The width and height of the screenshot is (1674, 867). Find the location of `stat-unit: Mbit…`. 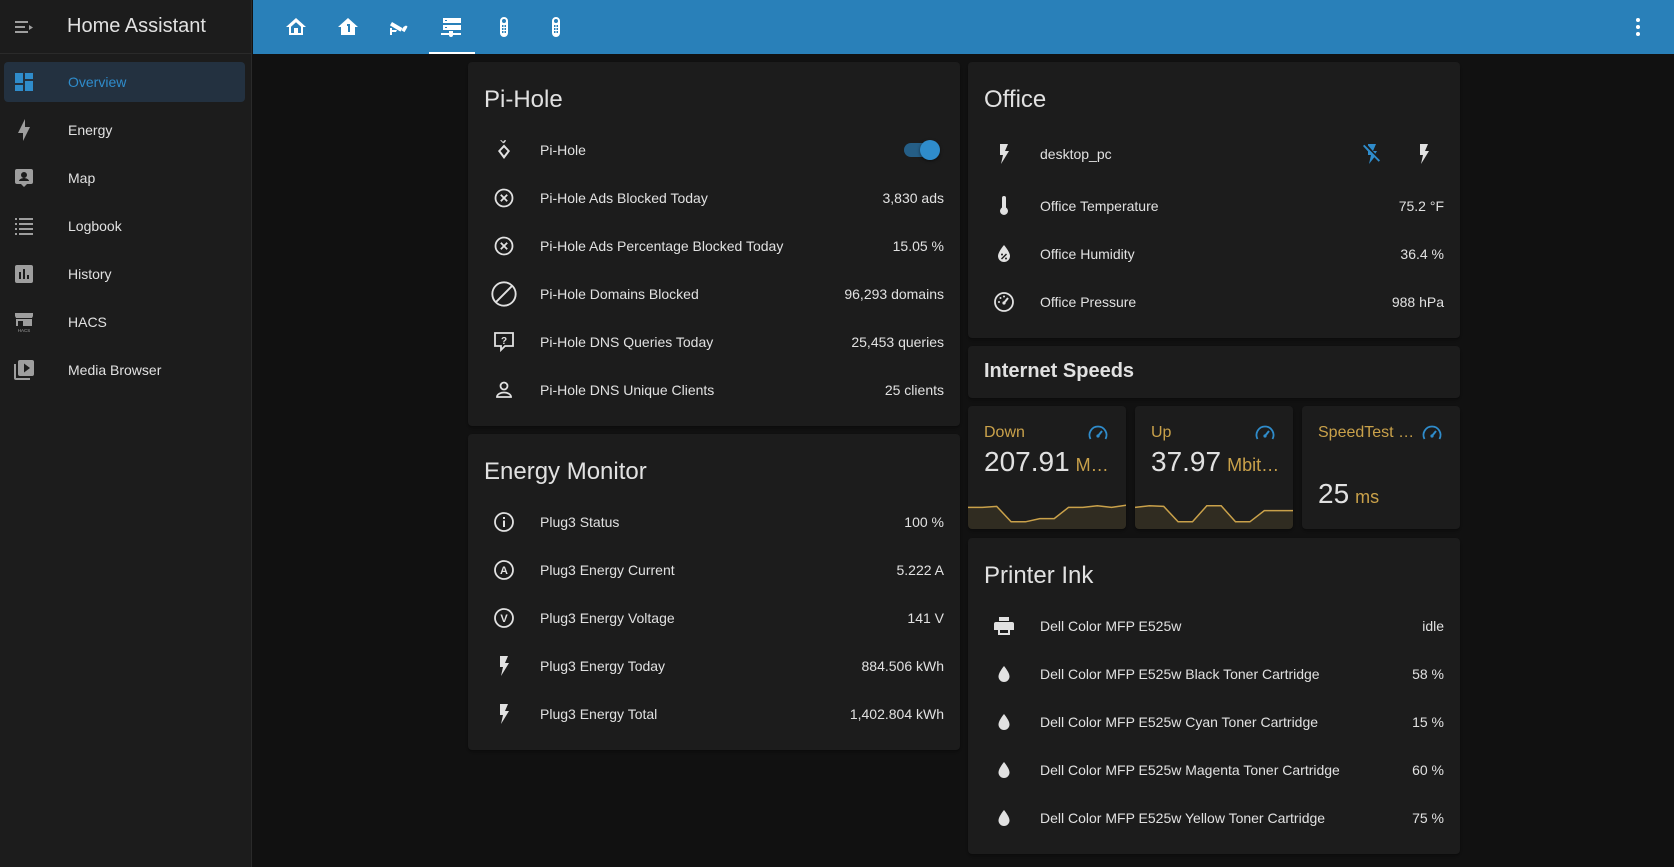

stat-unit: Mbit… is located at coordinates (1253, 465).